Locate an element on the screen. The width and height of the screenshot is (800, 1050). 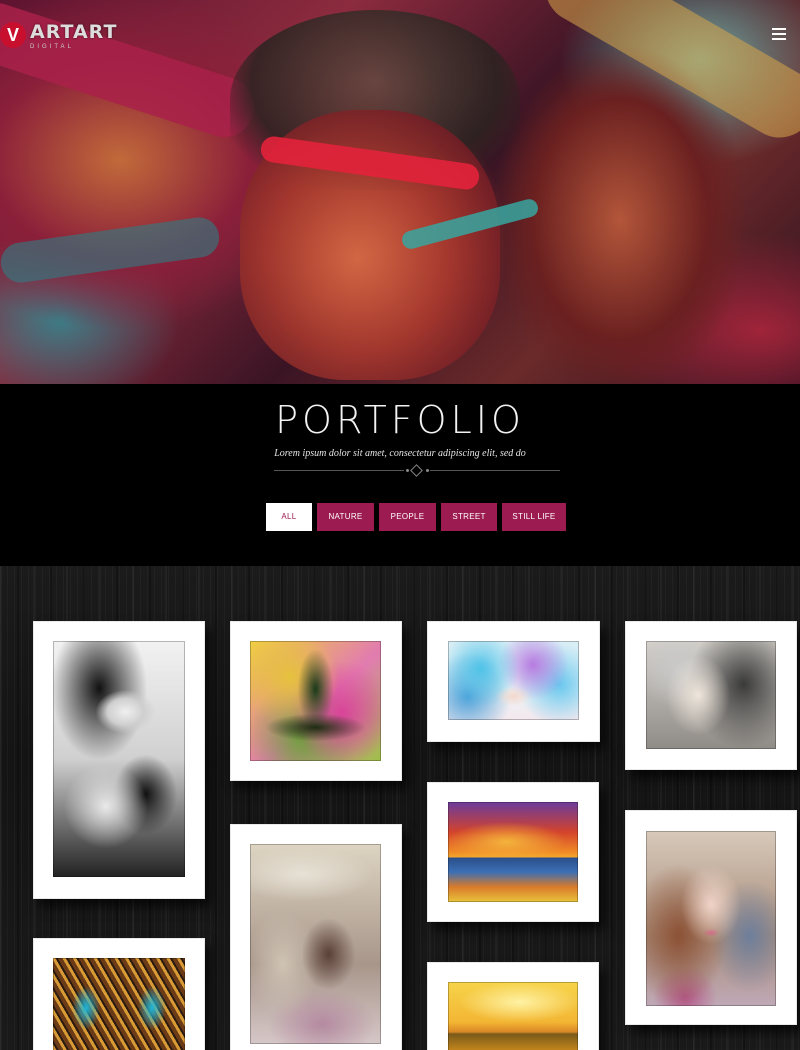
logo-name: ARTART is located at coordinates (74, 32).